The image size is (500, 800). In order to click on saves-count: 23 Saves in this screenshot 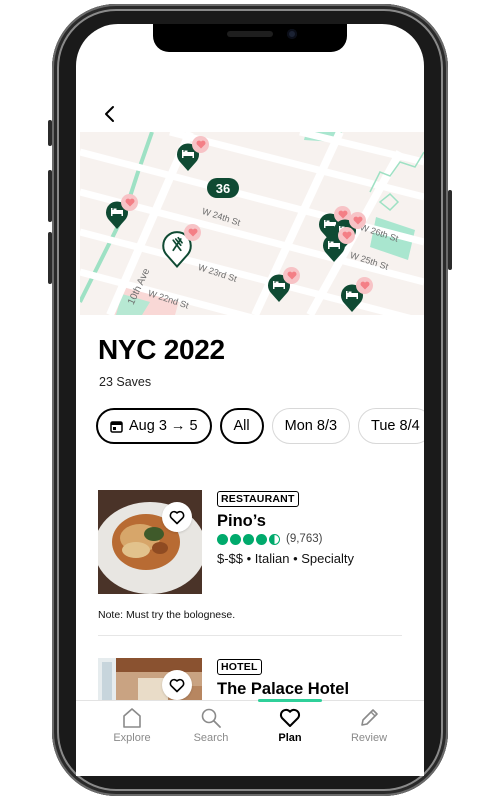, I will do `click(125, 382)`.